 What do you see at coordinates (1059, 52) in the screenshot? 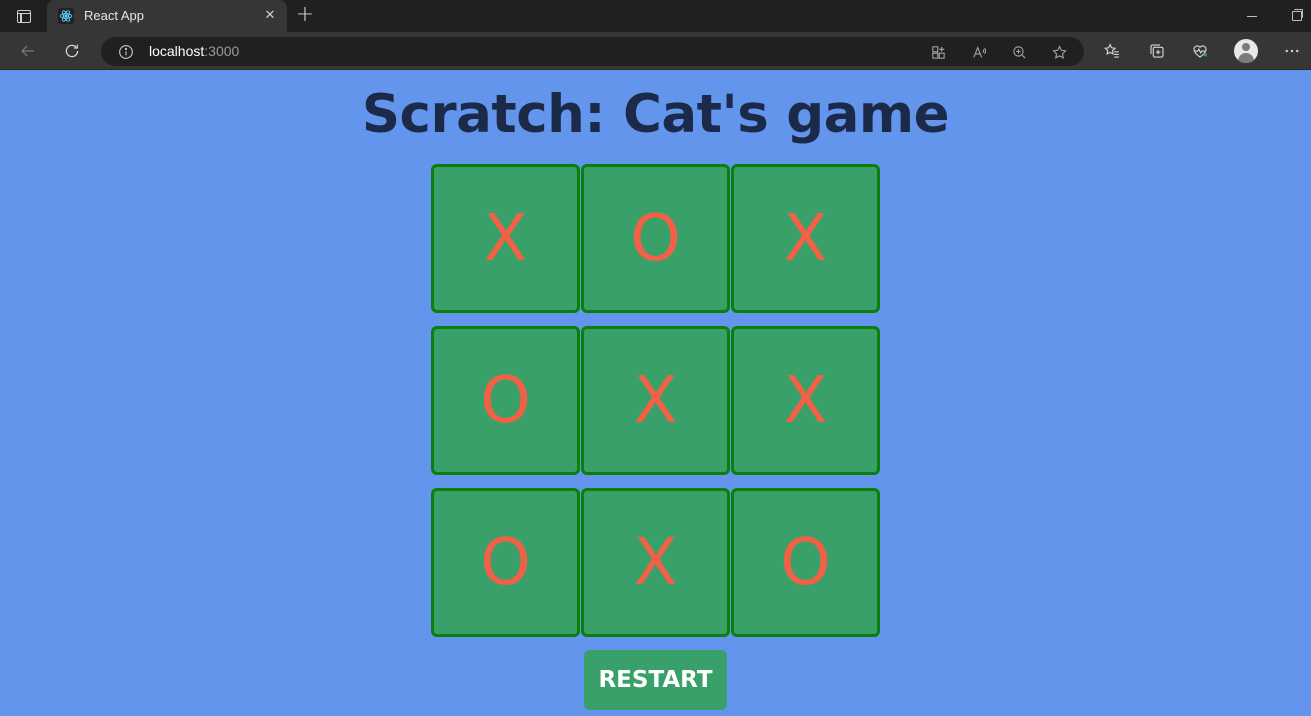
I see `favorite-star-icon` at bounding box center [1059, 52].